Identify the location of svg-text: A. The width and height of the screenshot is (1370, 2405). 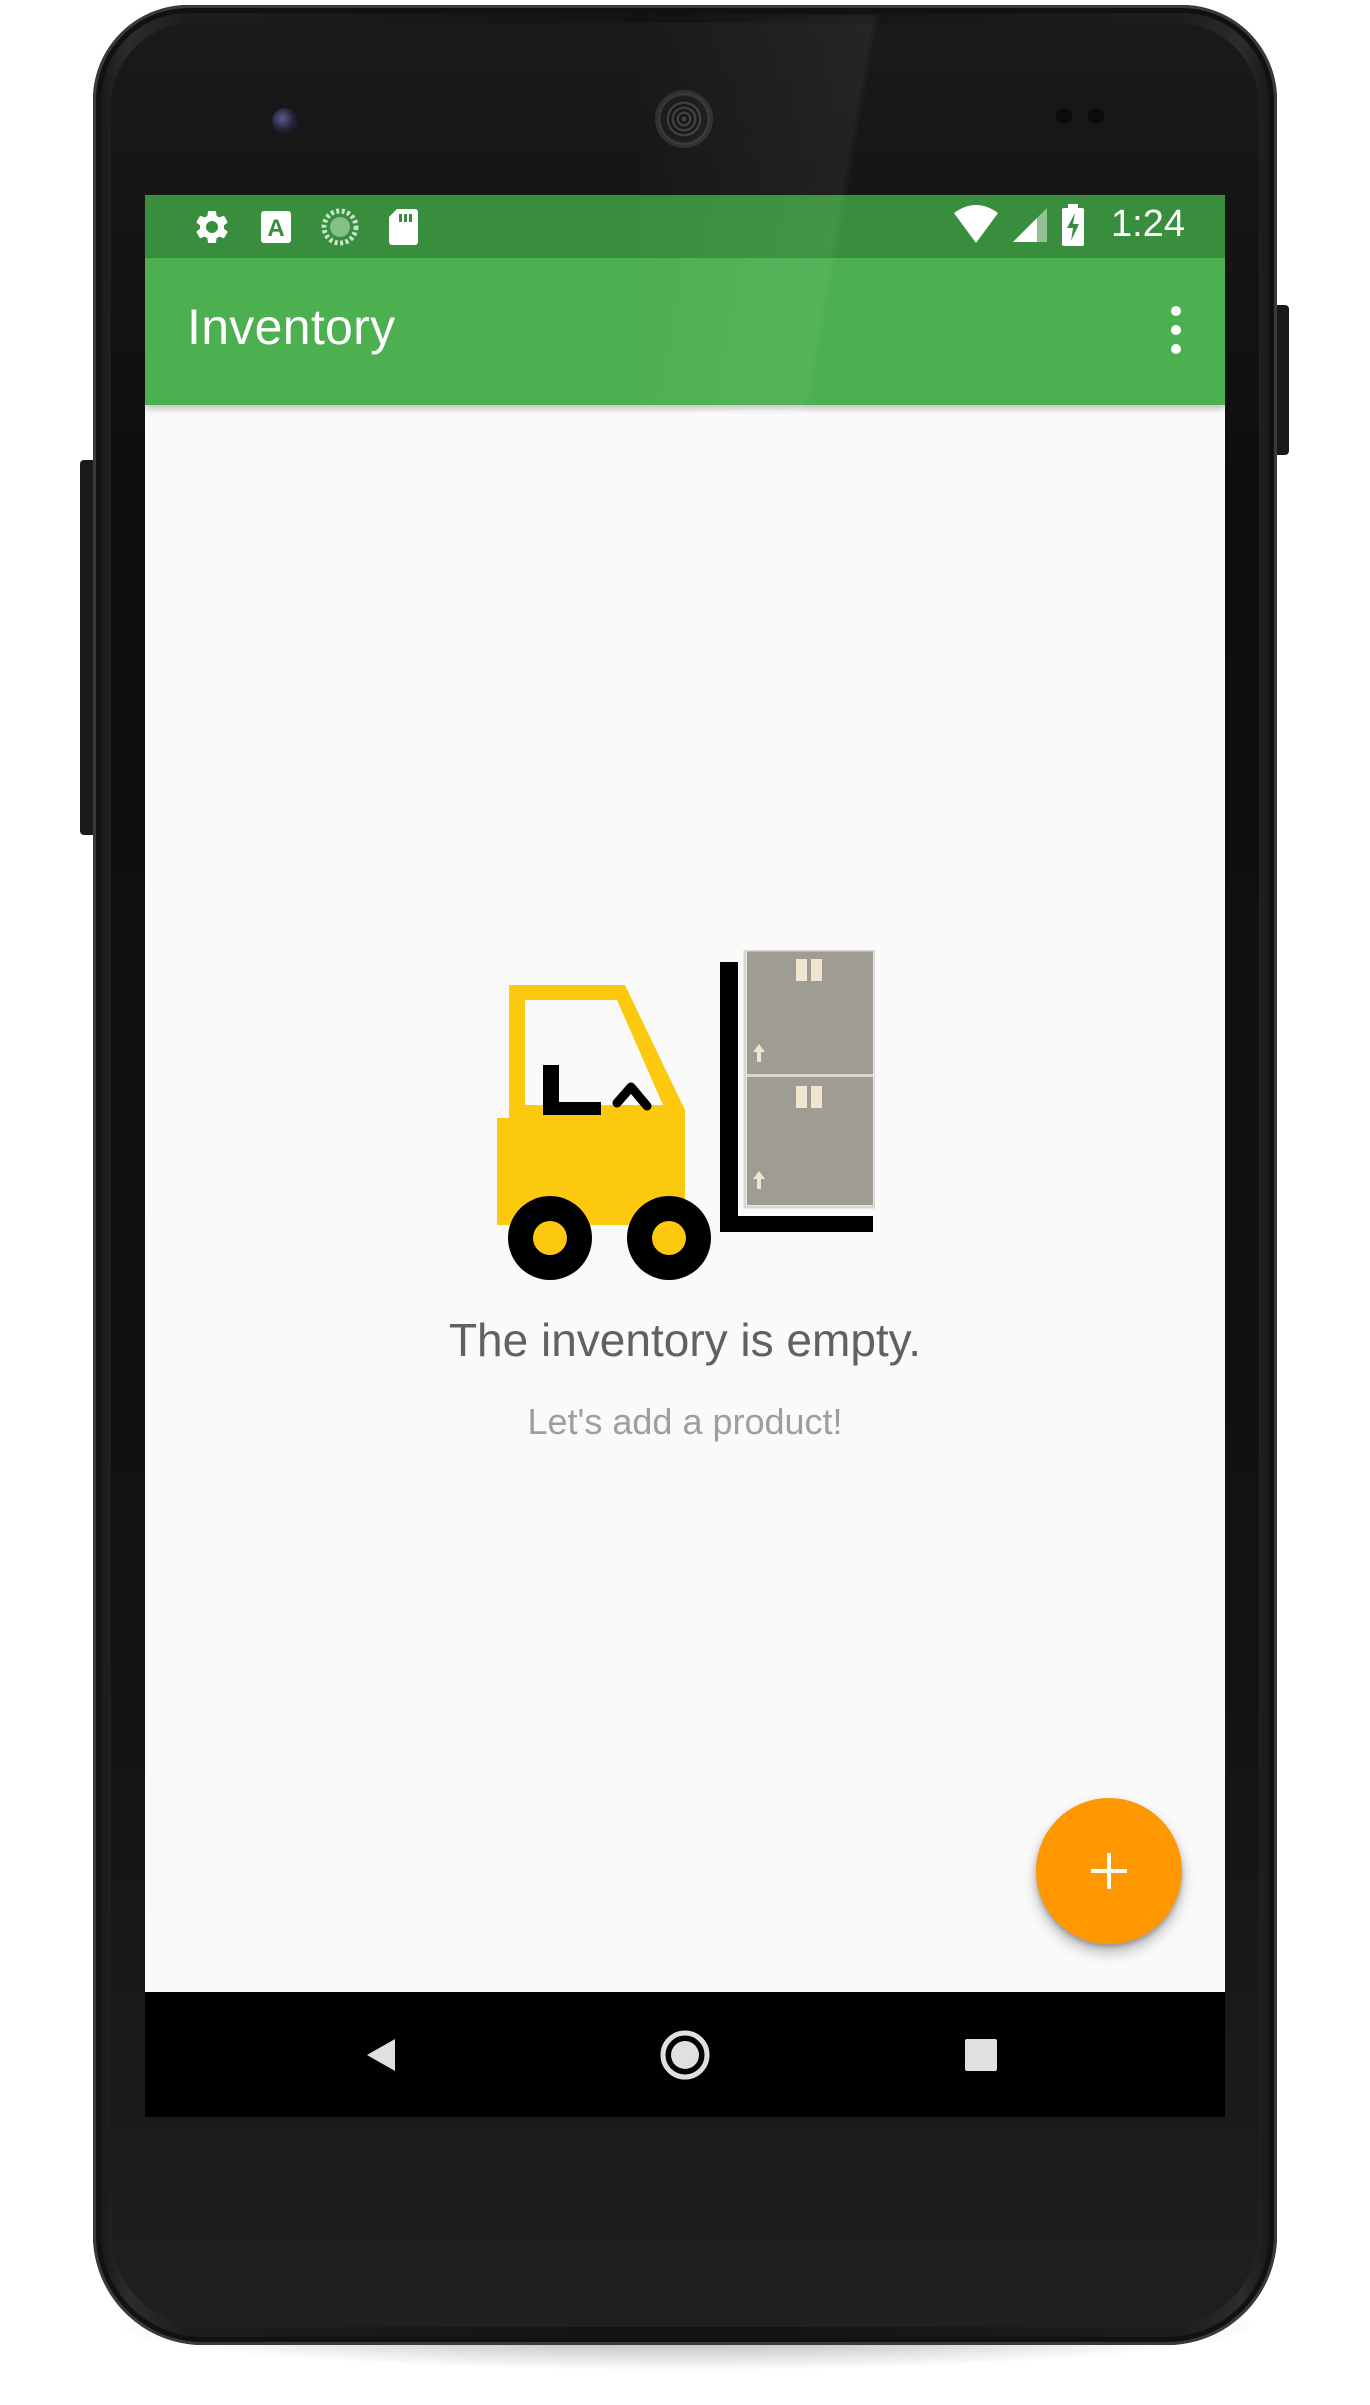
(275, 228).